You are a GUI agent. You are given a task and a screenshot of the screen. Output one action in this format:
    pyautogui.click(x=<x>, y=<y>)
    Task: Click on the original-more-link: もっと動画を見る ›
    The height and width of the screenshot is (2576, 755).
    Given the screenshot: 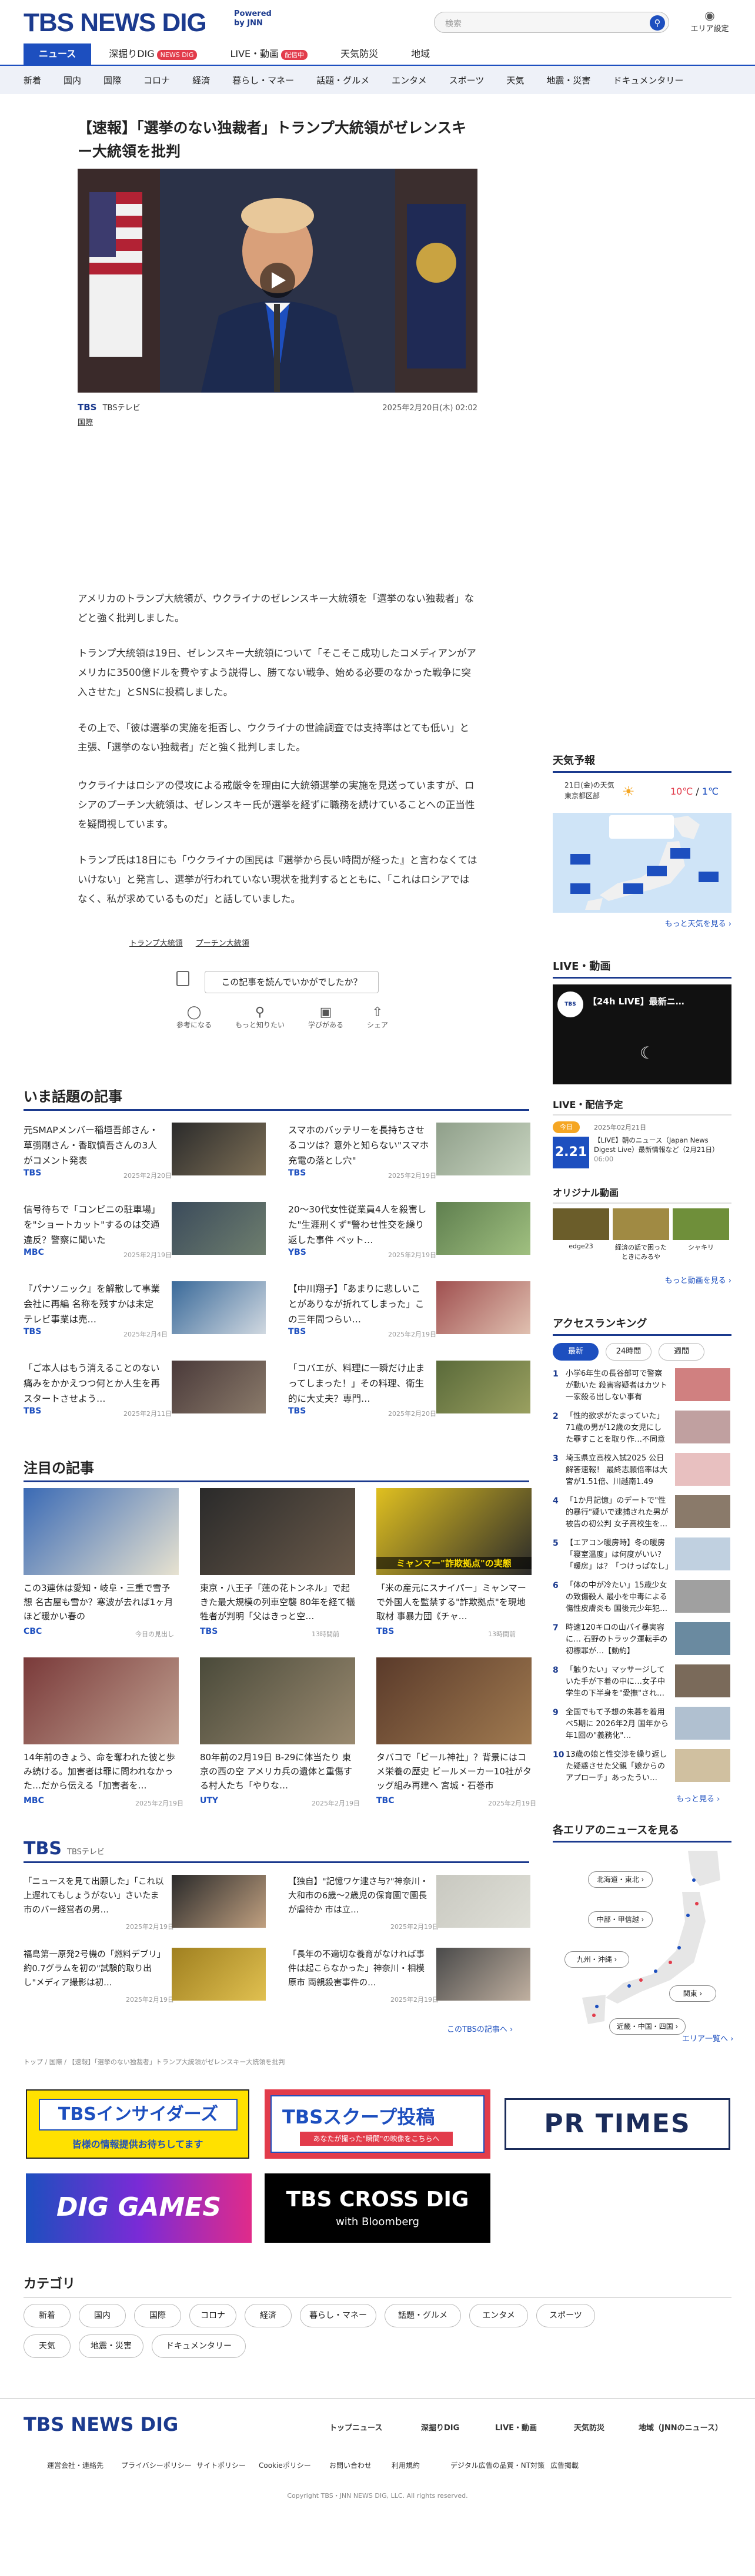 What is the action you would take?
    pyautogui.click(x=642, y=1279)
    